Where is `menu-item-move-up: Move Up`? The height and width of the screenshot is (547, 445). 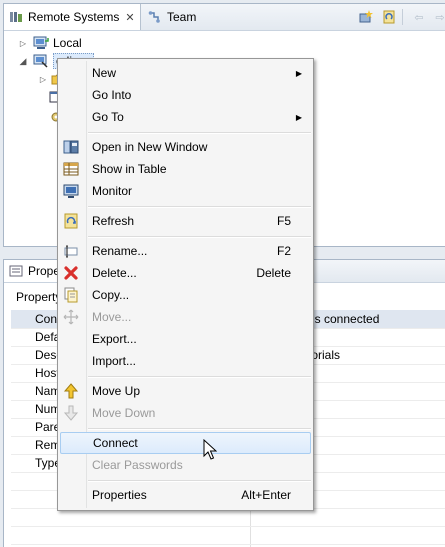
menu-item-move-up: Move Up is located at coordinates (185, 391).